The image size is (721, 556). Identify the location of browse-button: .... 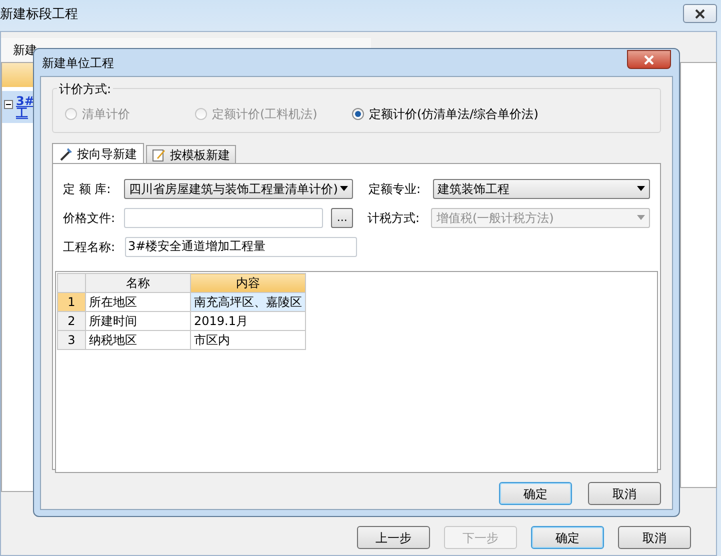
(342, 218).